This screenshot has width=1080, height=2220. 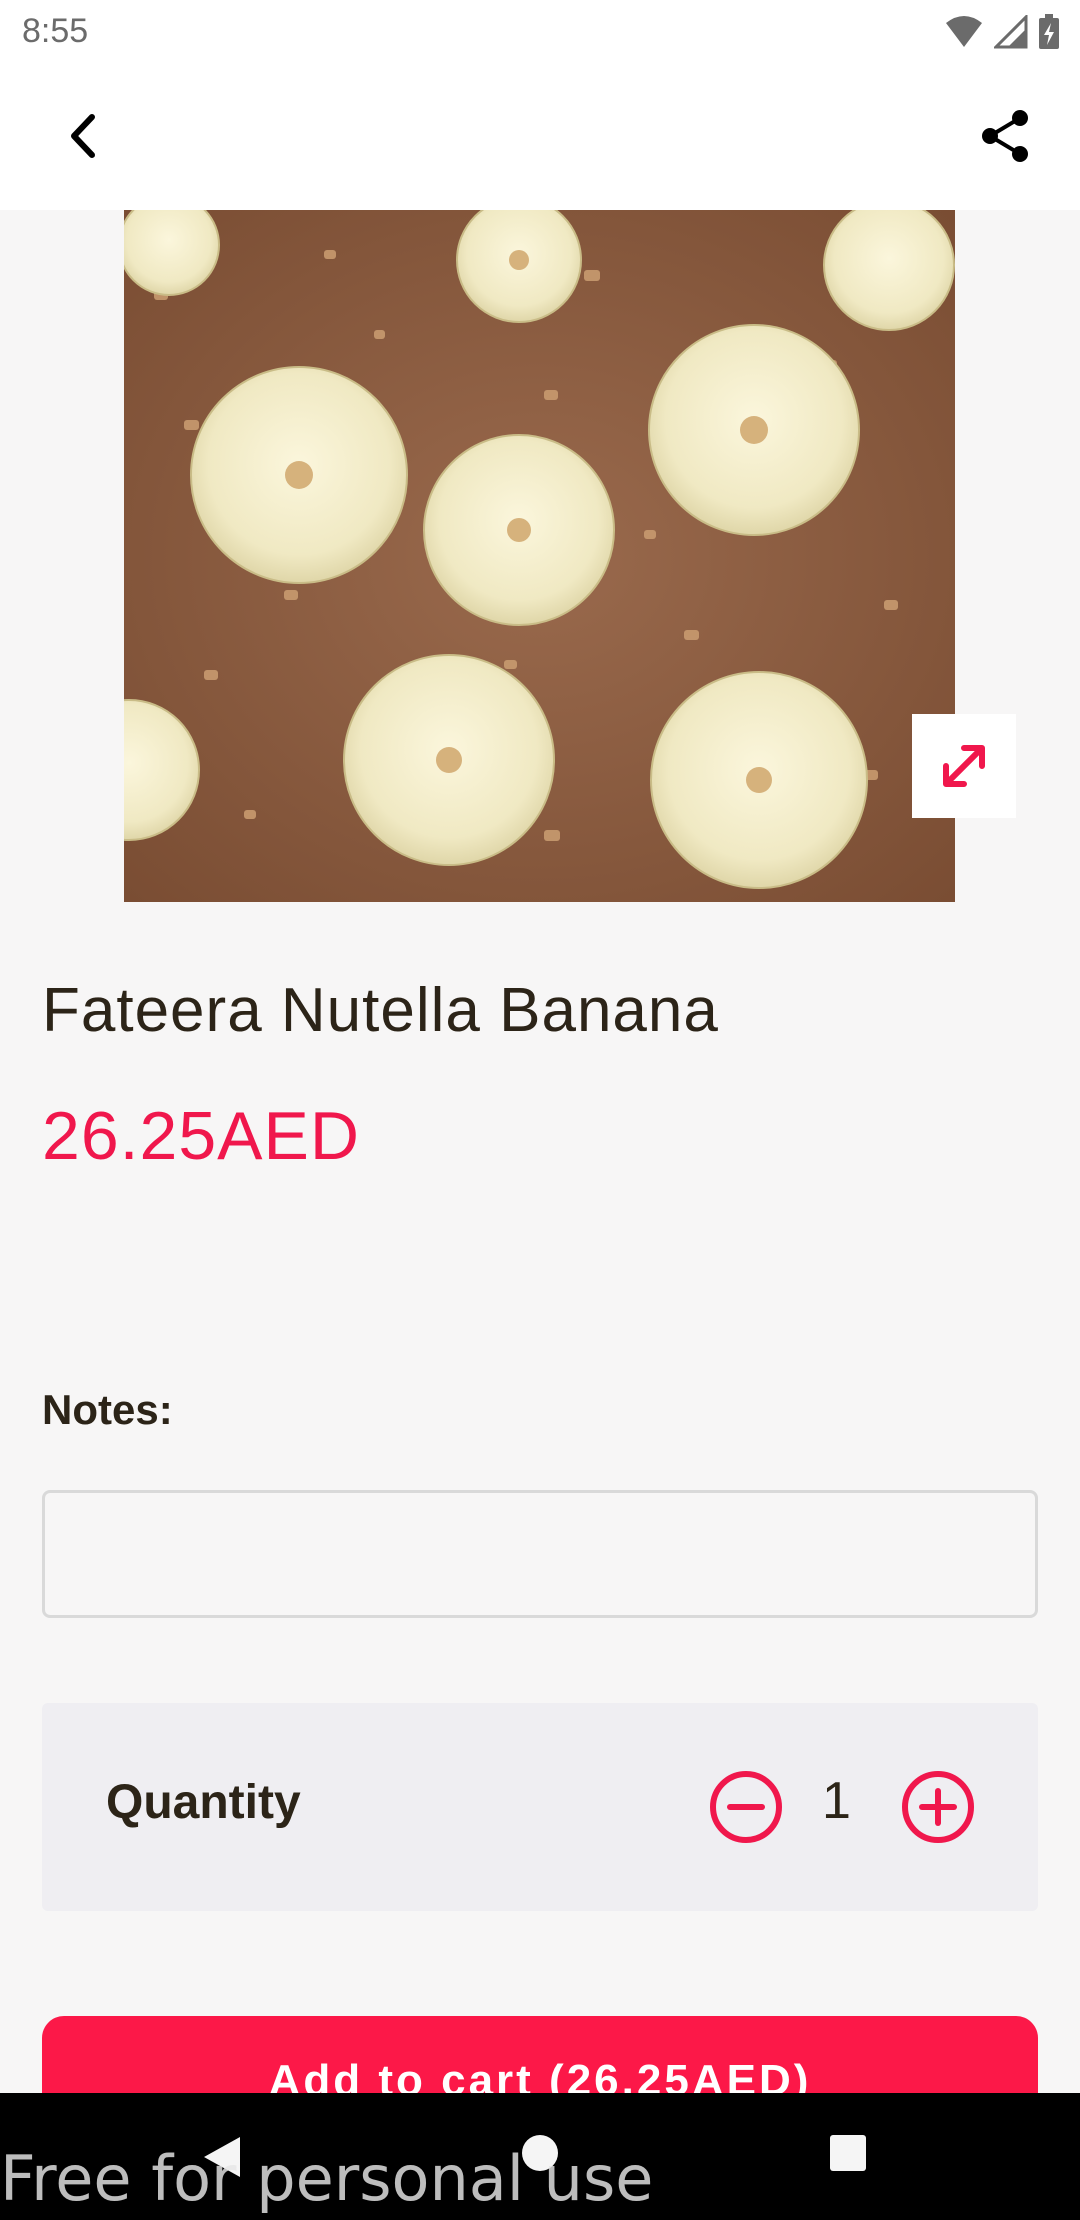 I want to click on product-price: 26.25AED, so click(x=201, y=1136).